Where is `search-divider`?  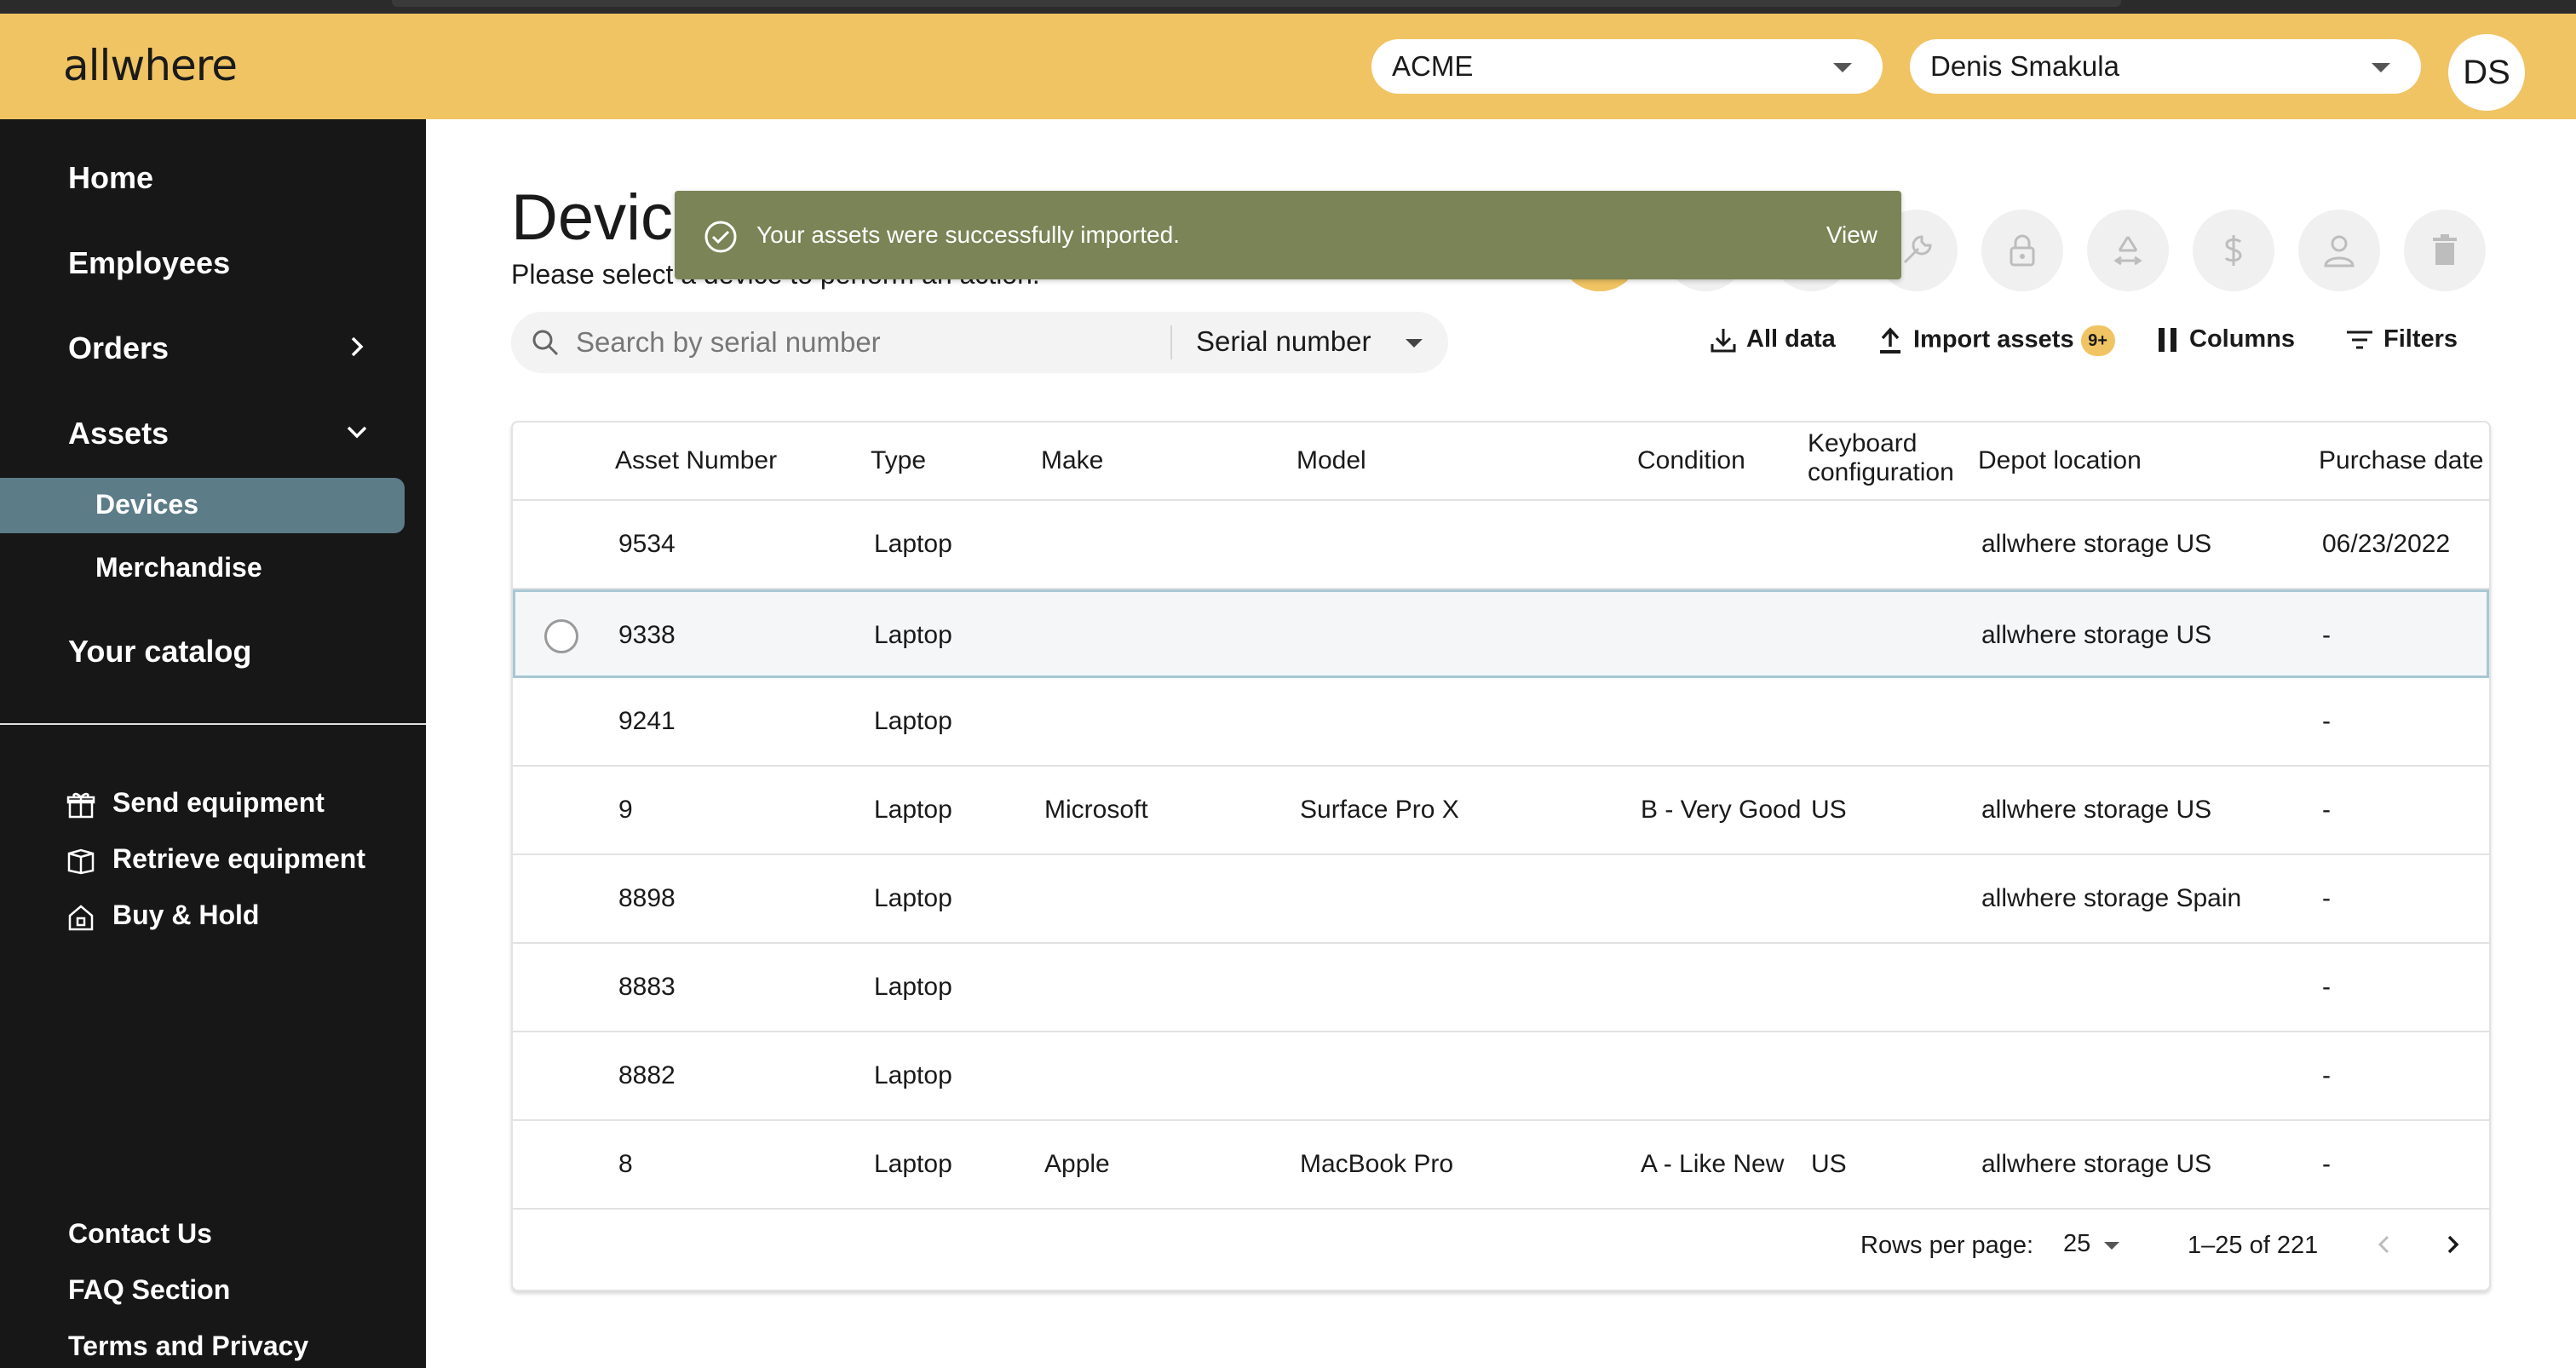
search-divider is located at coordinates (1171, 342).